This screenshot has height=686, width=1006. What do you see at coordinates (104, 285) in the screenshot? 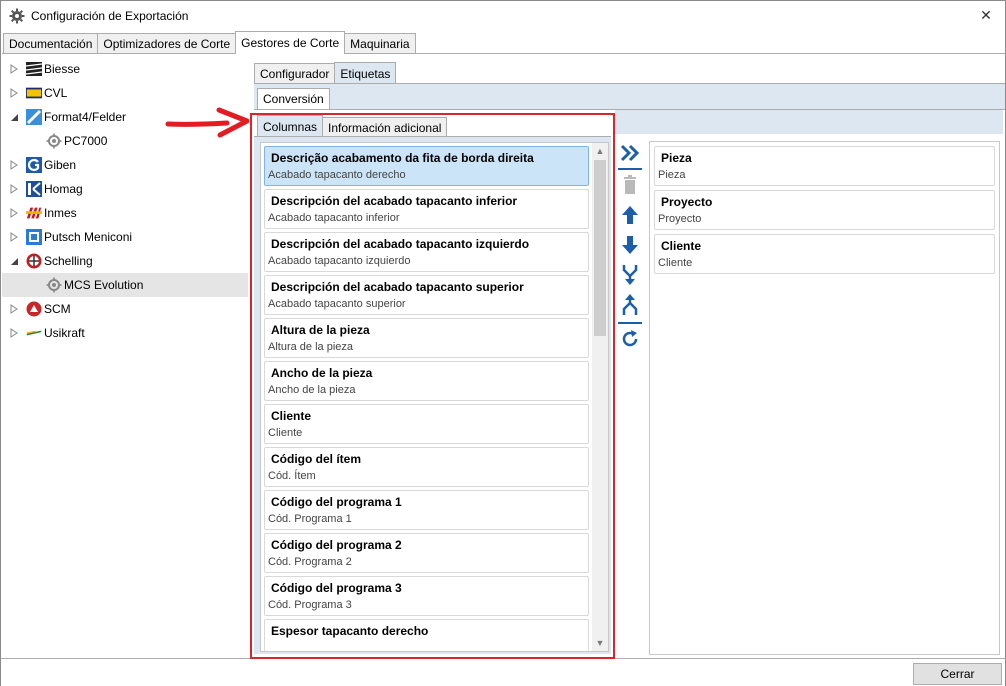
I see `tree-item-label: MCS Evolution` at bounding box center [104, 285].